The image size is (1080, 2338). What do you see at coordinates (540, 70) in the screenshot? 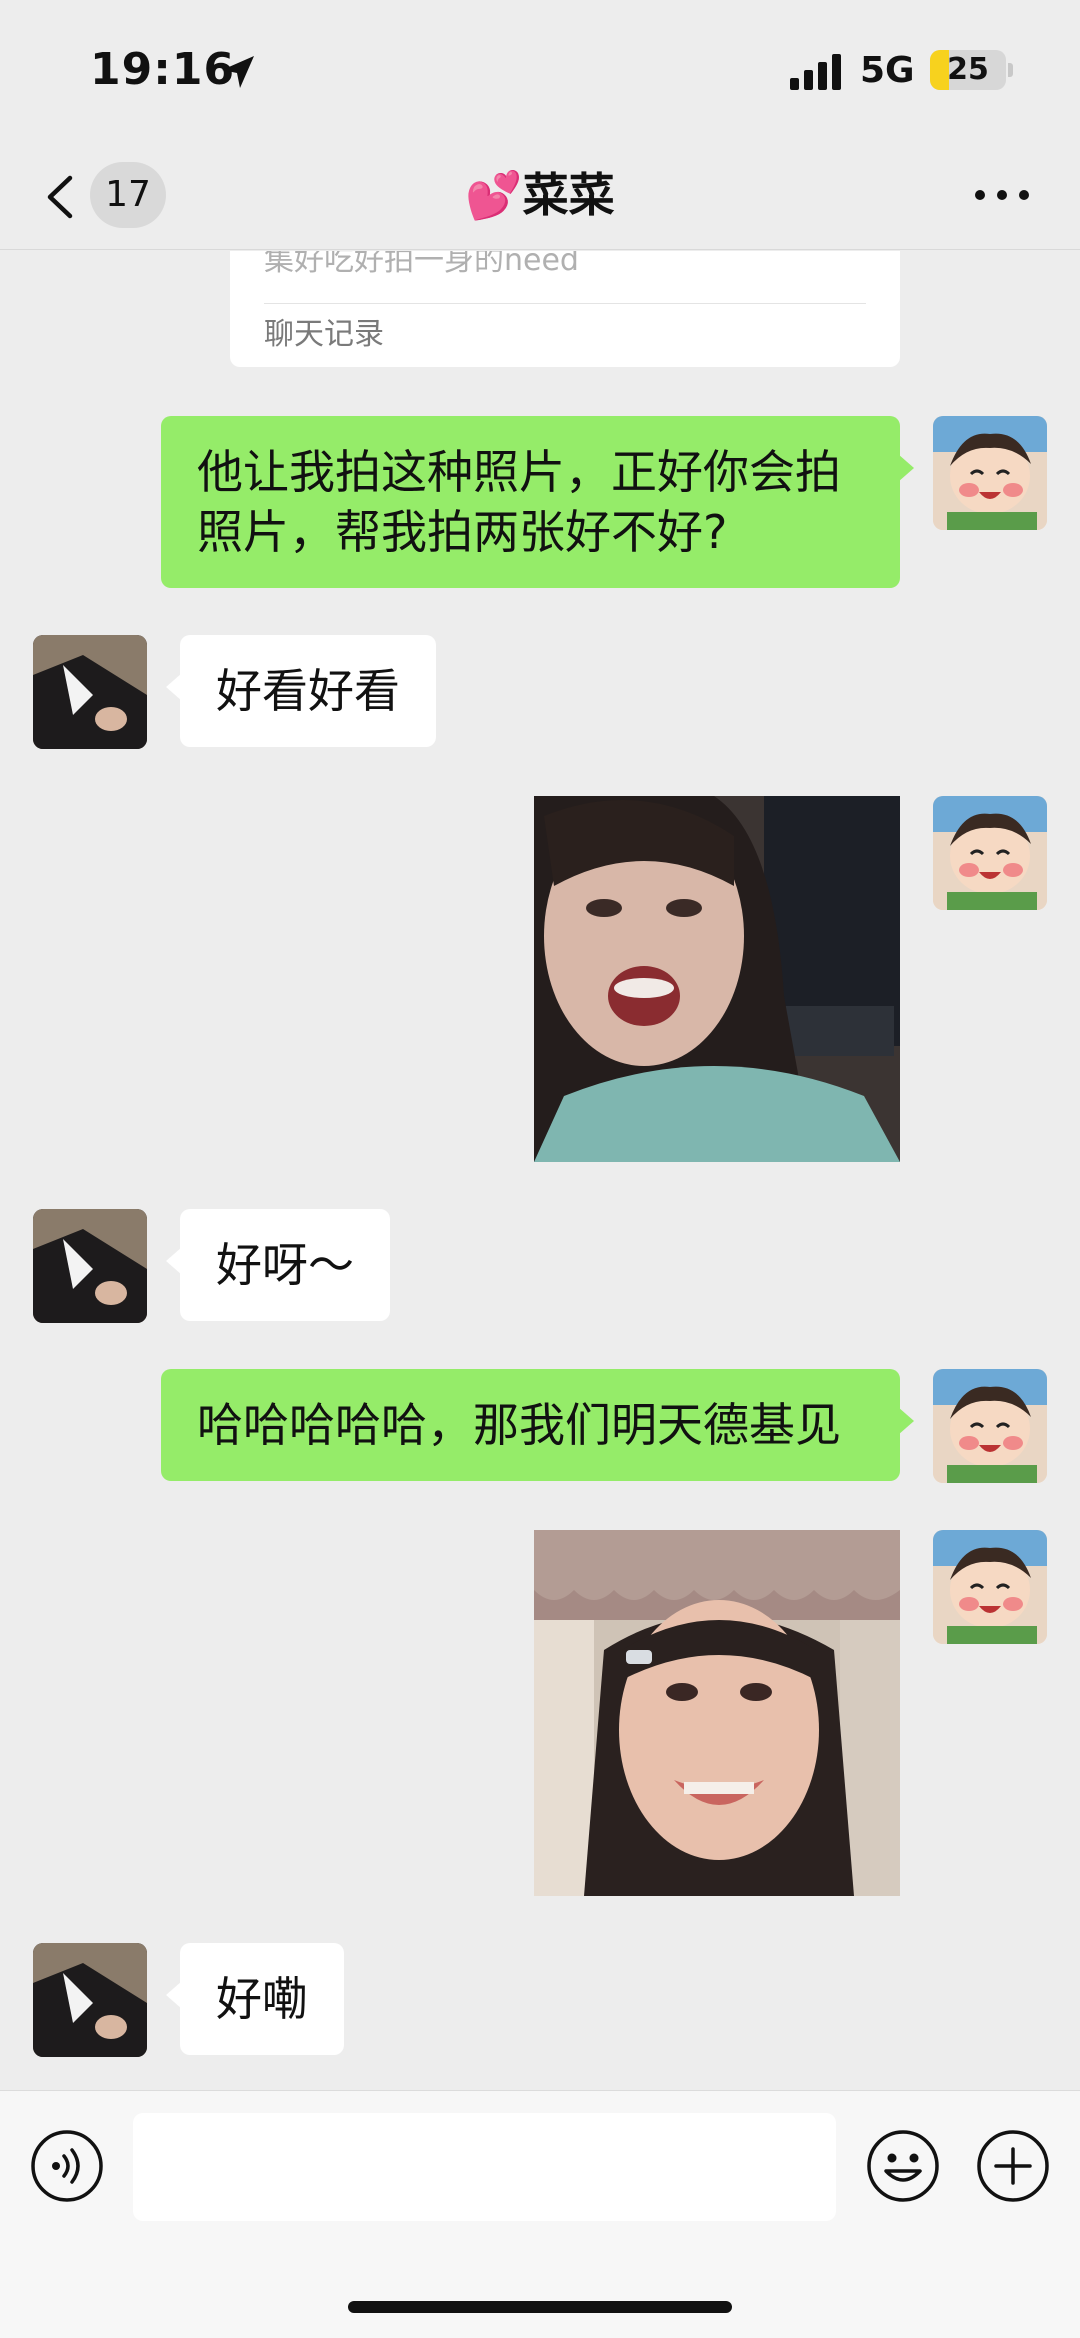
I see `status-bar: 19:16 5G 25` at bounding box center [540, 70].